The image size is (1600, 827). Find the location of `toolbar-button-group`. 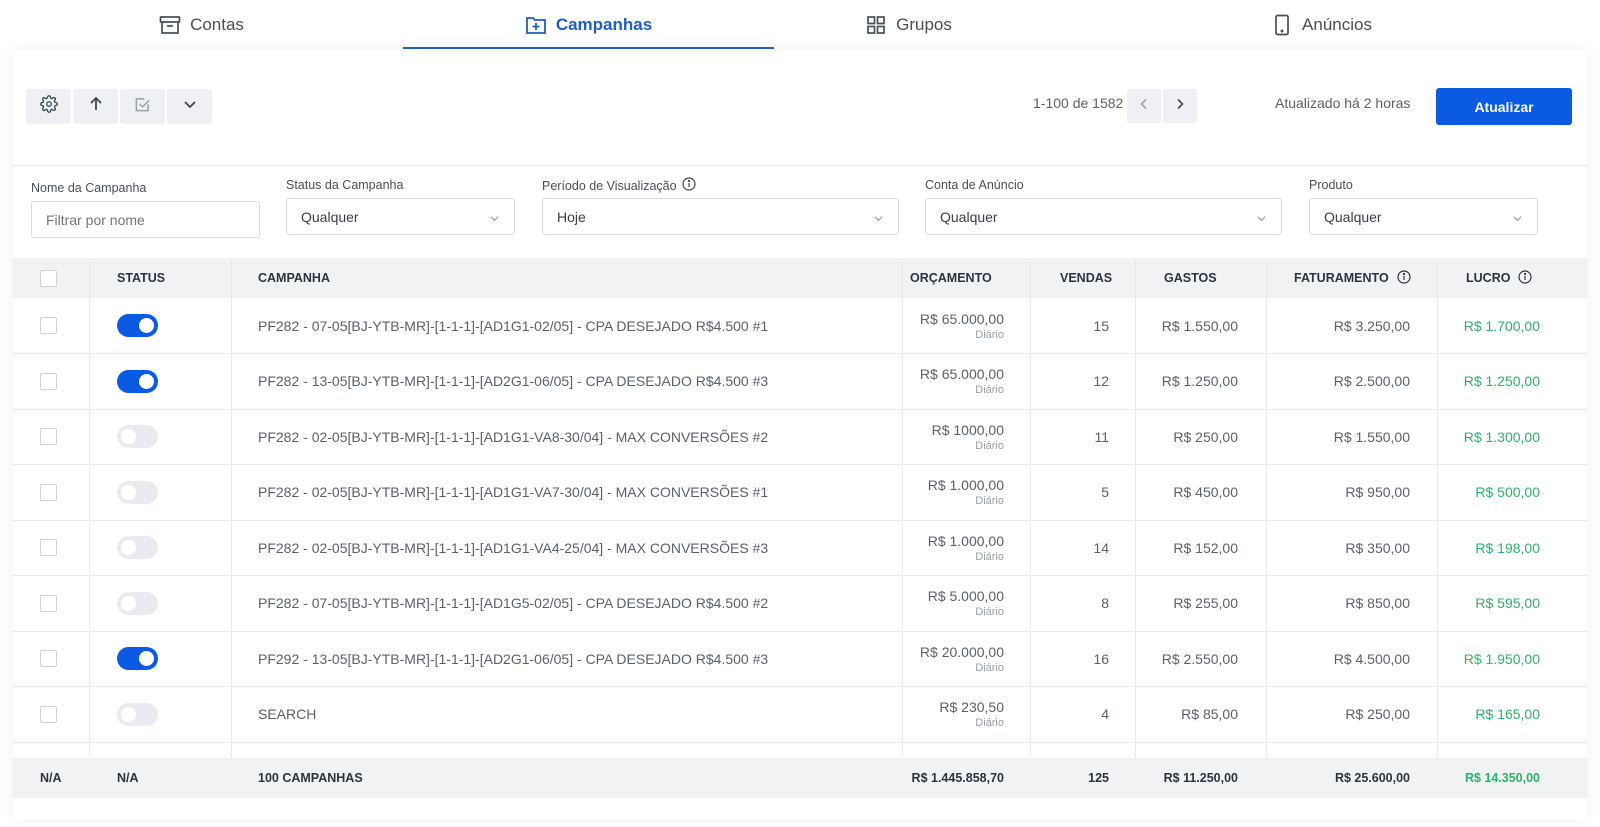

toolbar-button-group is located at coordinates (119, 106).